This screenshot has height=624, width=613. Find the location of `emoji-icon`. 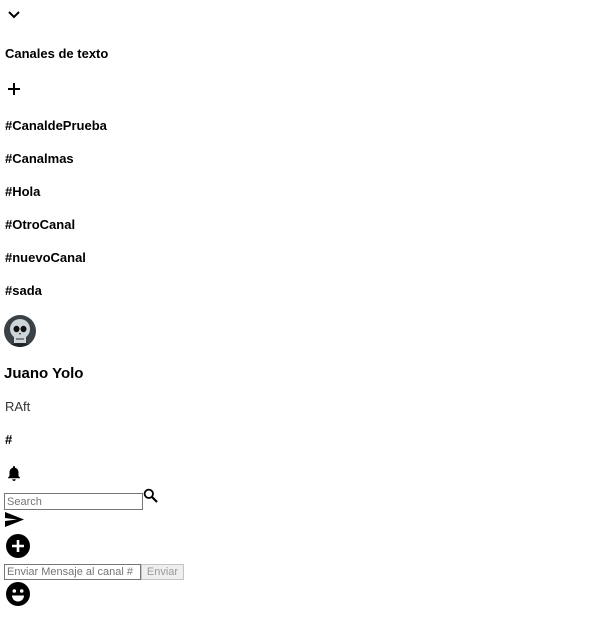

emoji-icon is located at coordinates (18, 594).